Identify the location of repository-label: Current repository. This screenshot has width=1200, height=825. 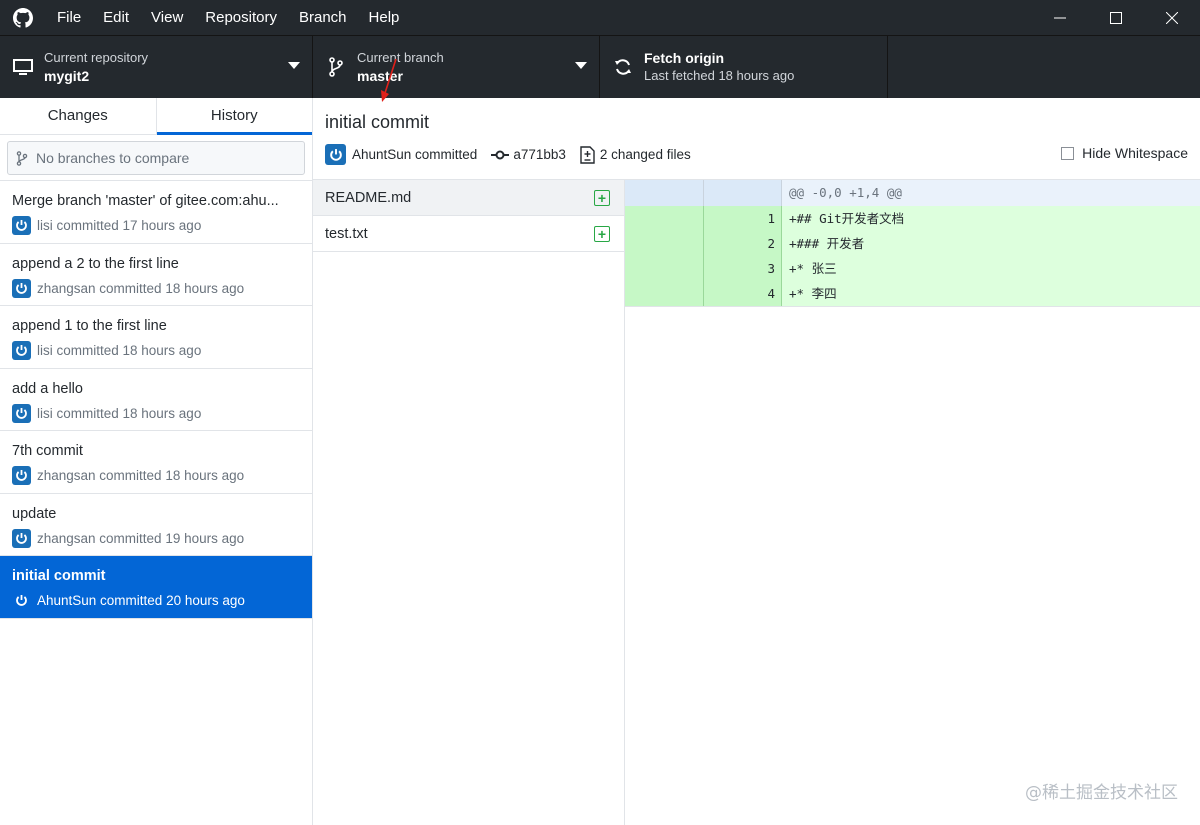
(96, 57).